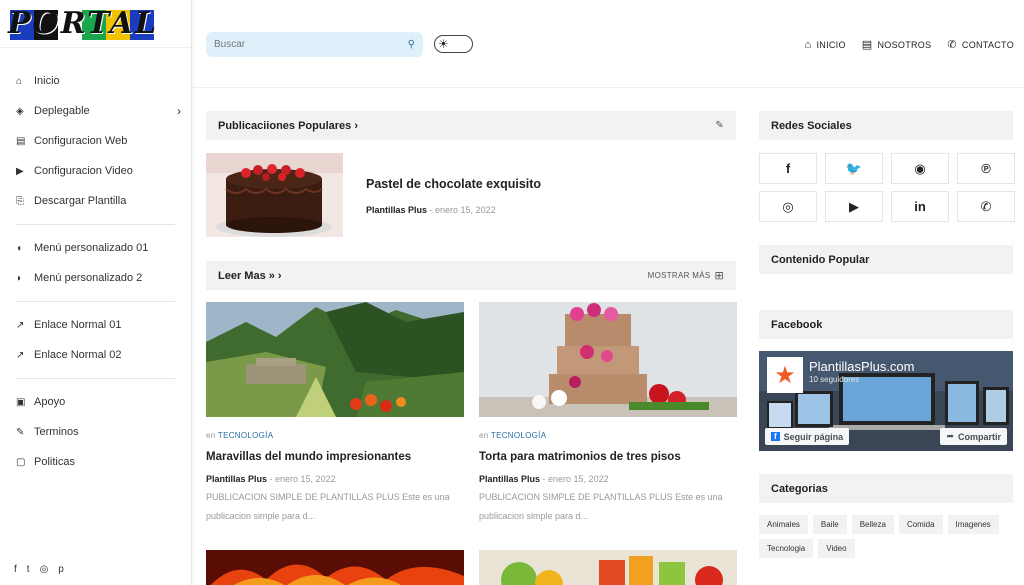  I want to click on twitter-icon: 🐦, so click(854, 168).